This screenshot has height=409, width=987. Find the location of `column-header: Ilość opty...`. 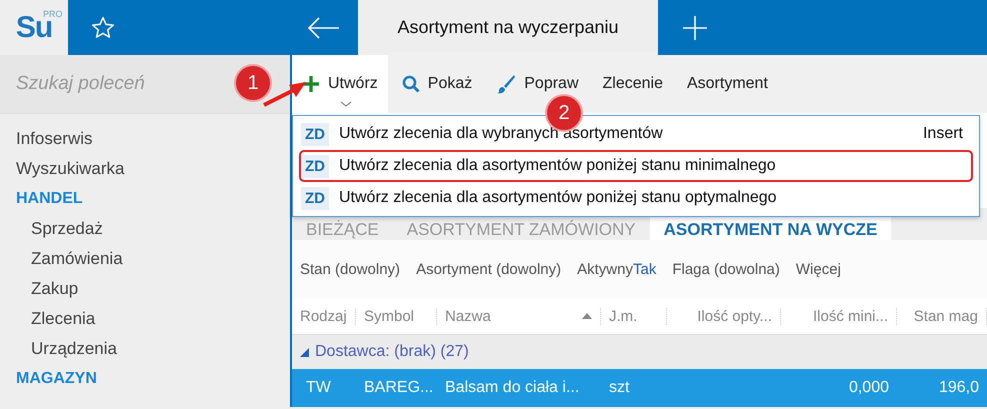

column-header: Ilość opty... is located at coordinates (724, 316).